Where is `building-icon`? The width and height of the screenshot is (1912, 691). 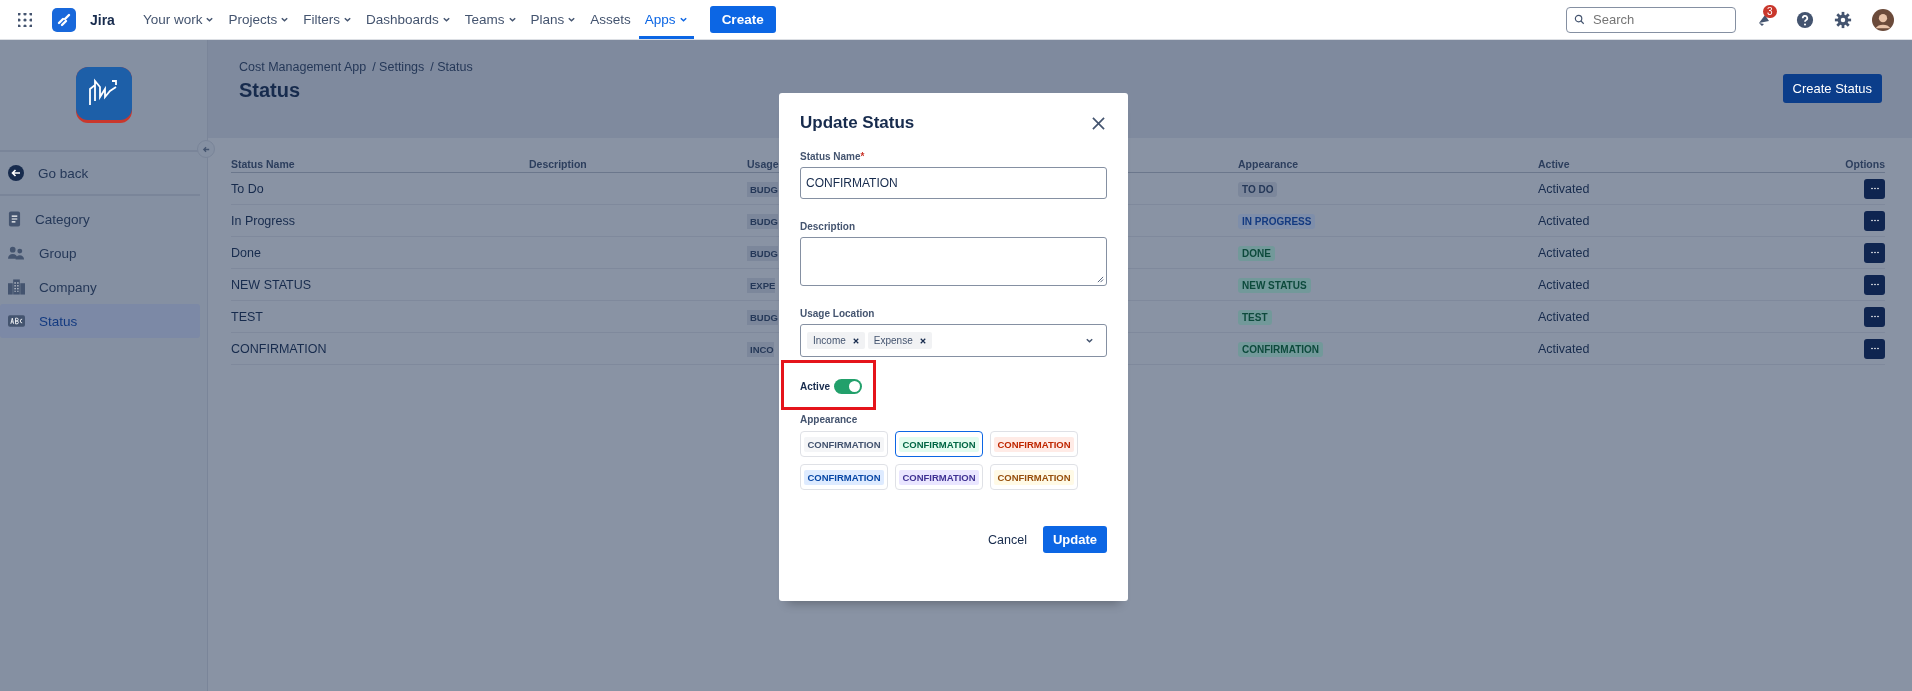
building-icon is located at coordinates (16, 287).